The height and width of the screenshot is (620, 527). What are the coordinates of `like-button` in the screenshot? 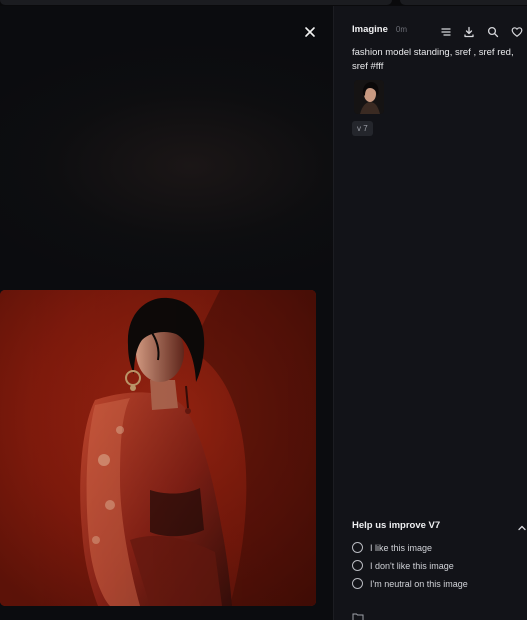 It's located at (517, 32).